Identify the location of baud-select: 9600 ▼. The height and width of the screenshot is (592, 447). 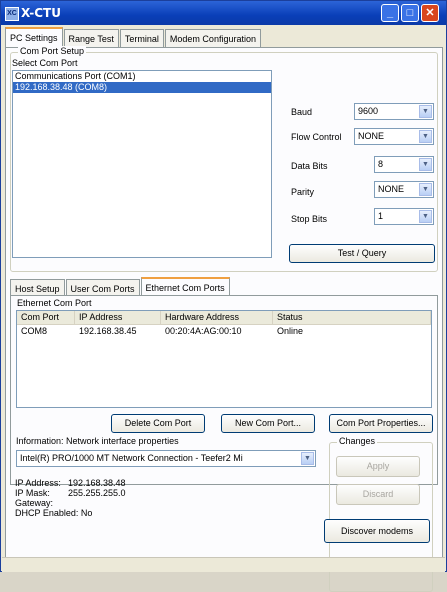
(394, 111).